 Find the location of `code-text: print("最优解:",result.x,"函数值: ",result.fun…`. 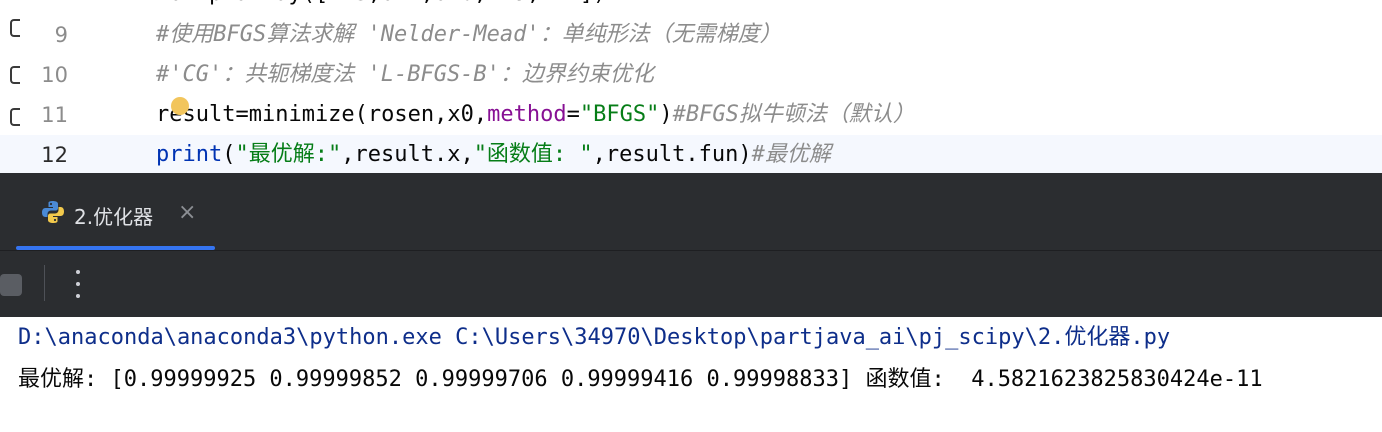

code-text: print("最优解:",result.x,"函数值: ",result.fun… is located at coordinates (493, 154).